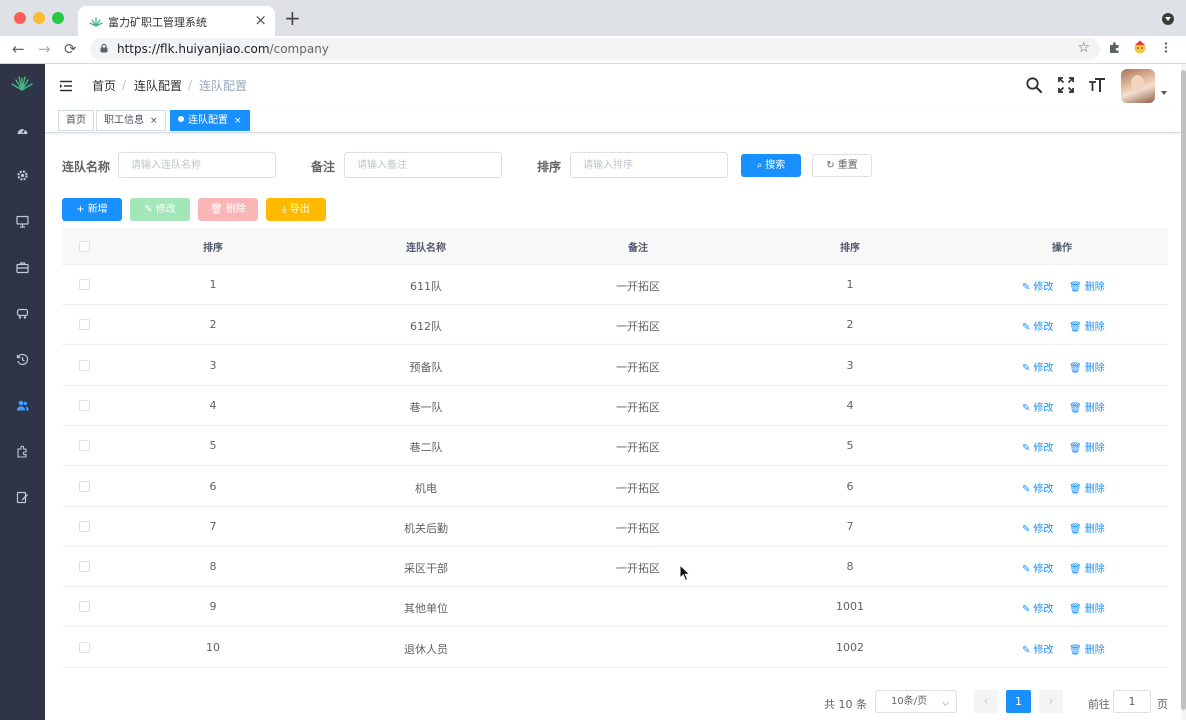  I want to click on company-name-input, so click(197, 165).